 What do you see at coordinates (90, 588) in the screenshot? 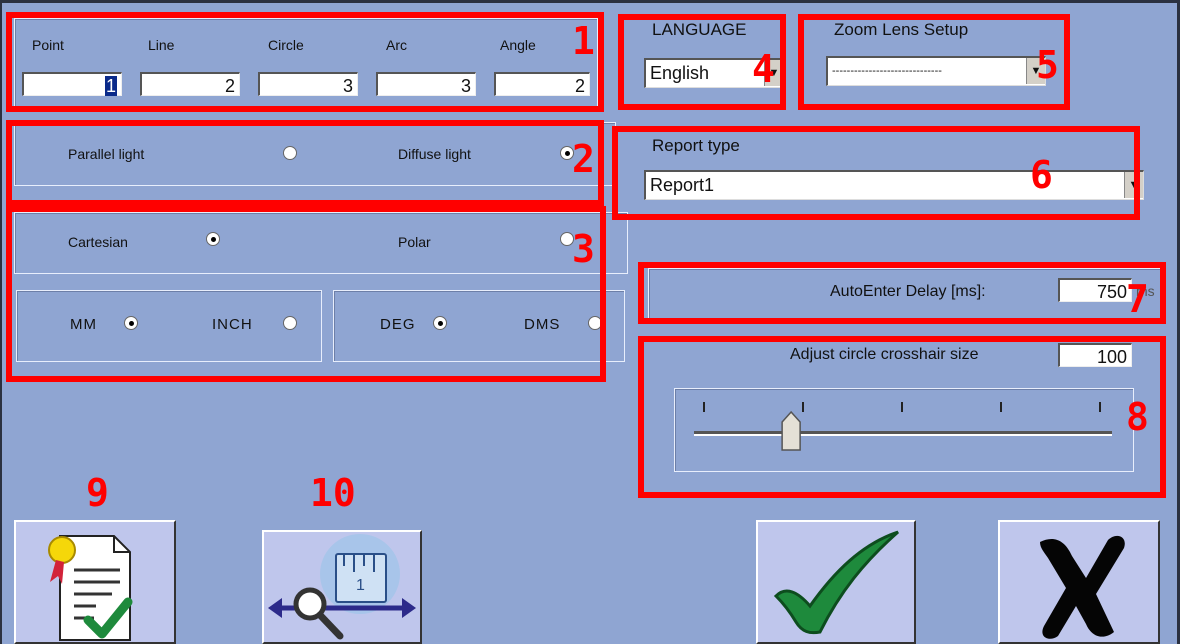
I see `certificate-document-icon` at bounding box center [90, 588].